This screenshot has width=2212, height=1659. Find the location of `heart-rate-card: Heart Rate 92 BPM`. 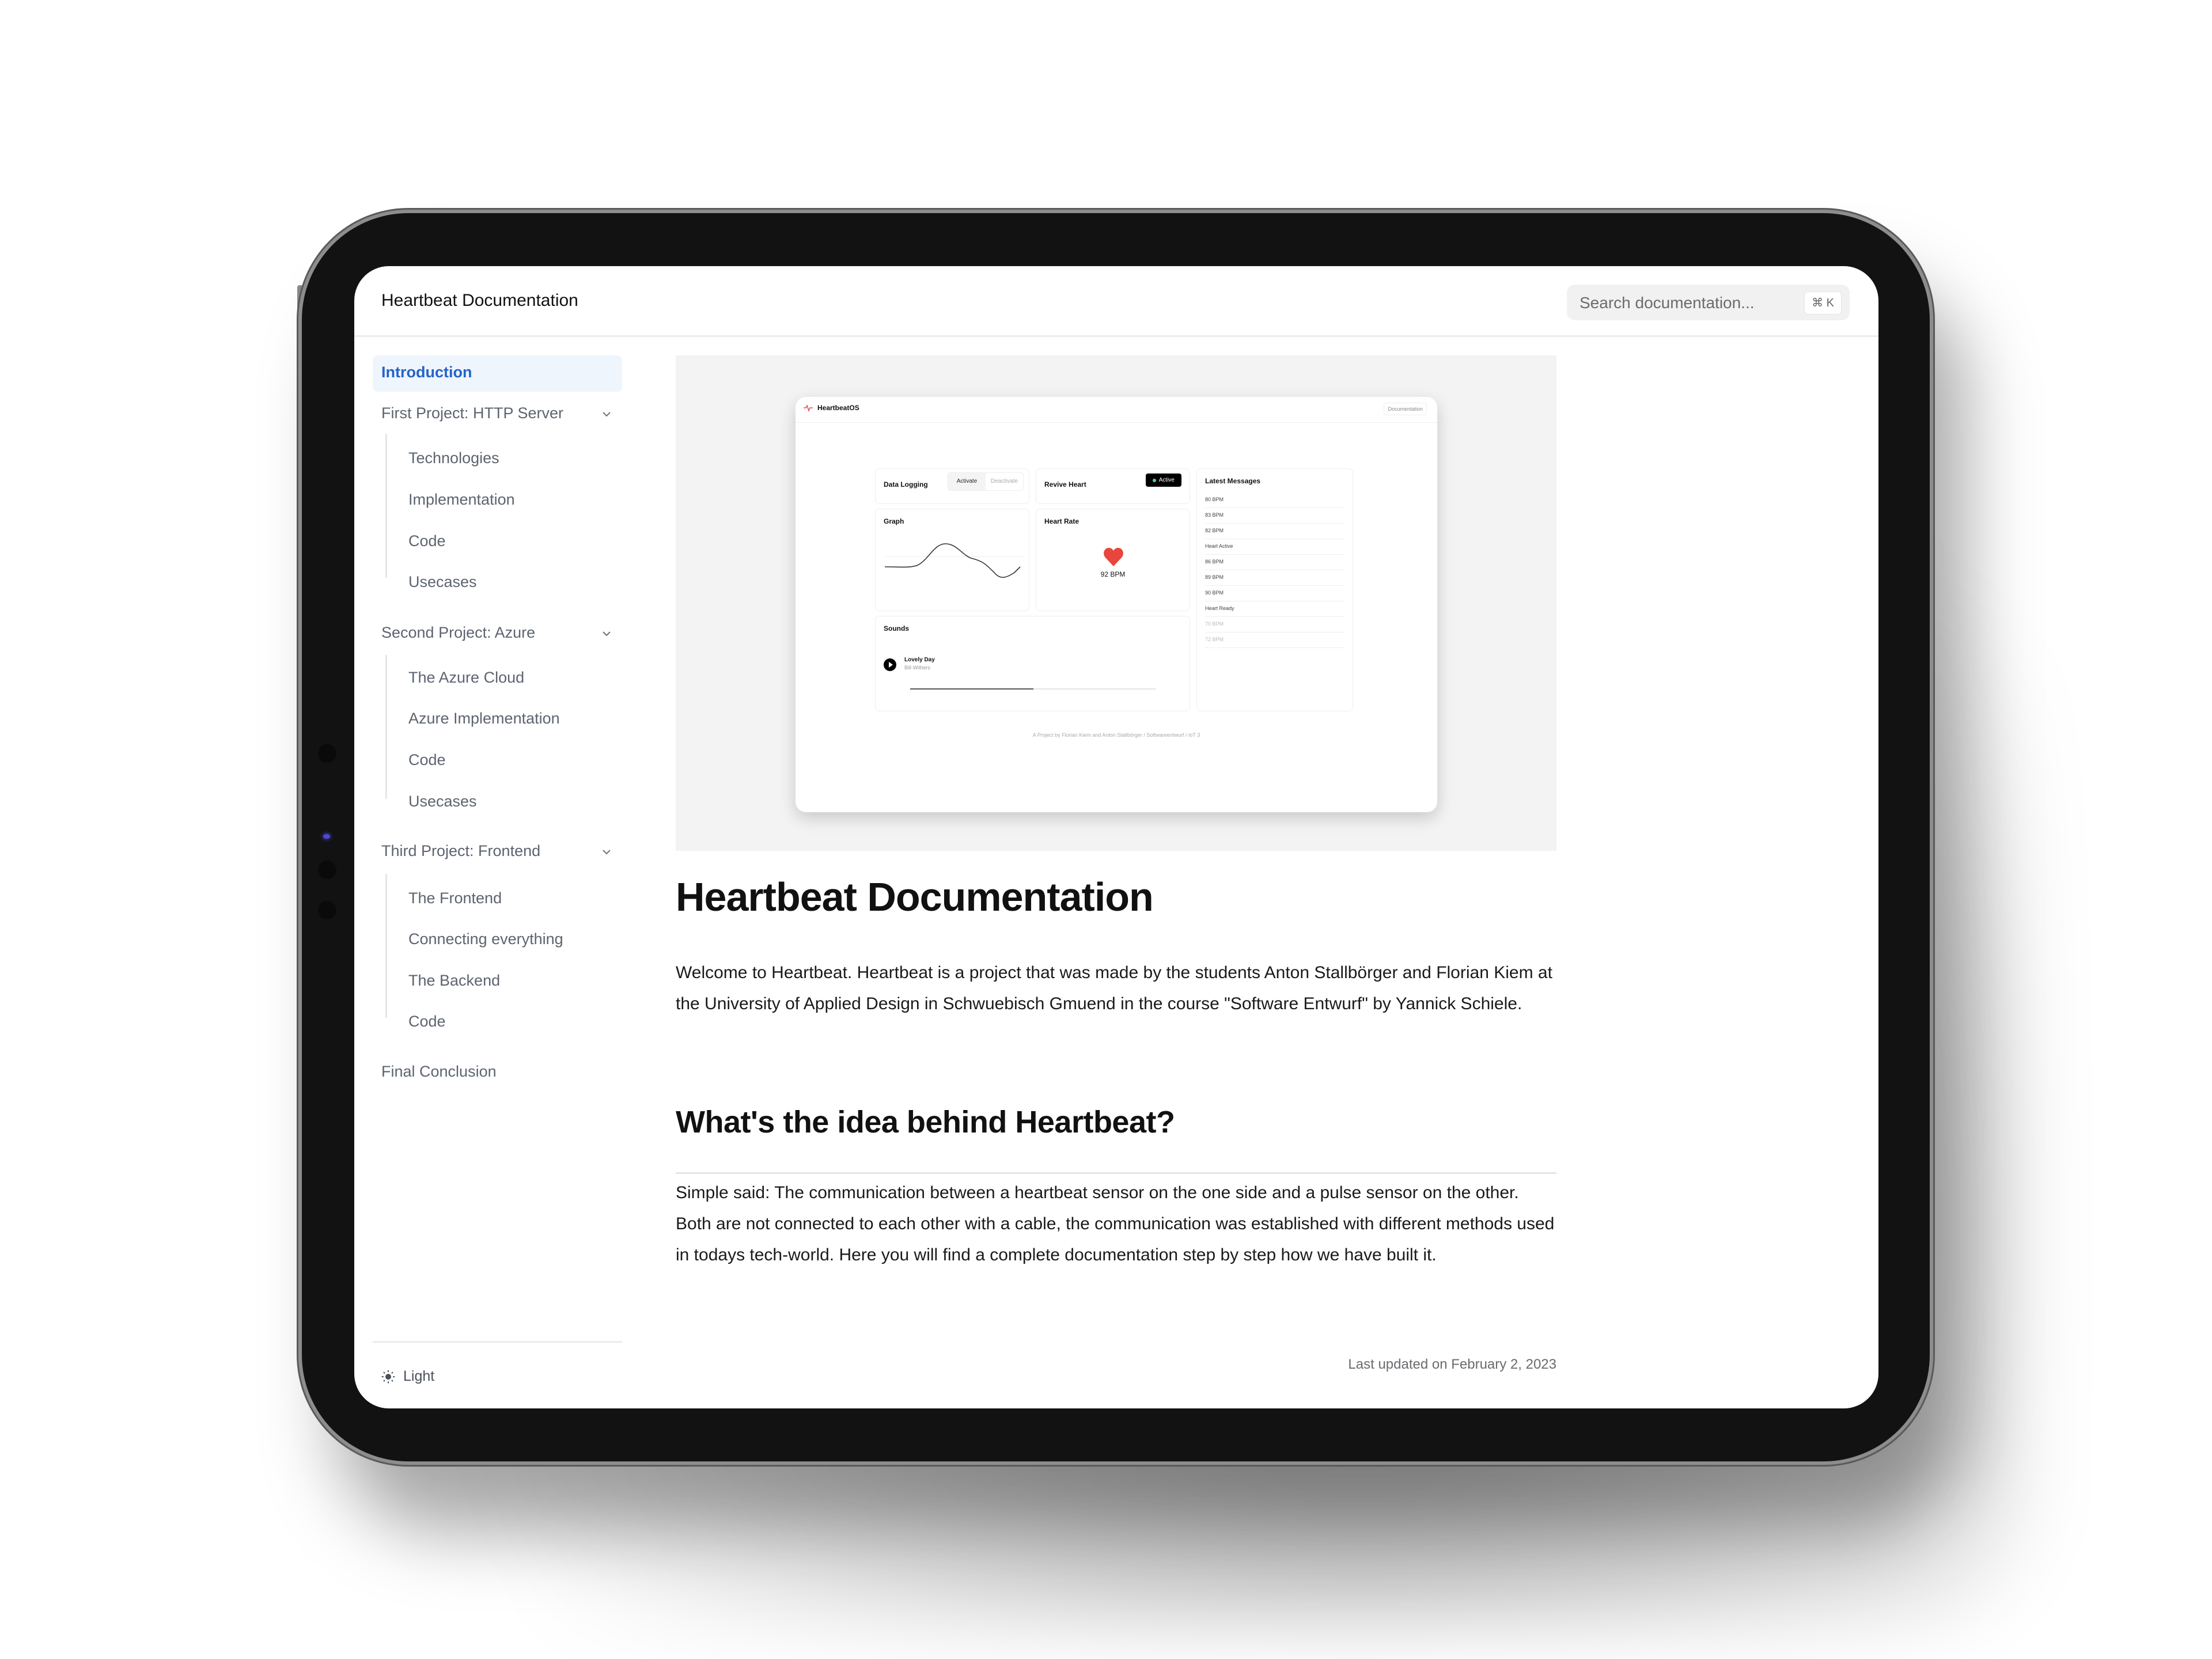

heart-rate-card: Heart Rate 92 BPM is located at coordinates (1113, 560).